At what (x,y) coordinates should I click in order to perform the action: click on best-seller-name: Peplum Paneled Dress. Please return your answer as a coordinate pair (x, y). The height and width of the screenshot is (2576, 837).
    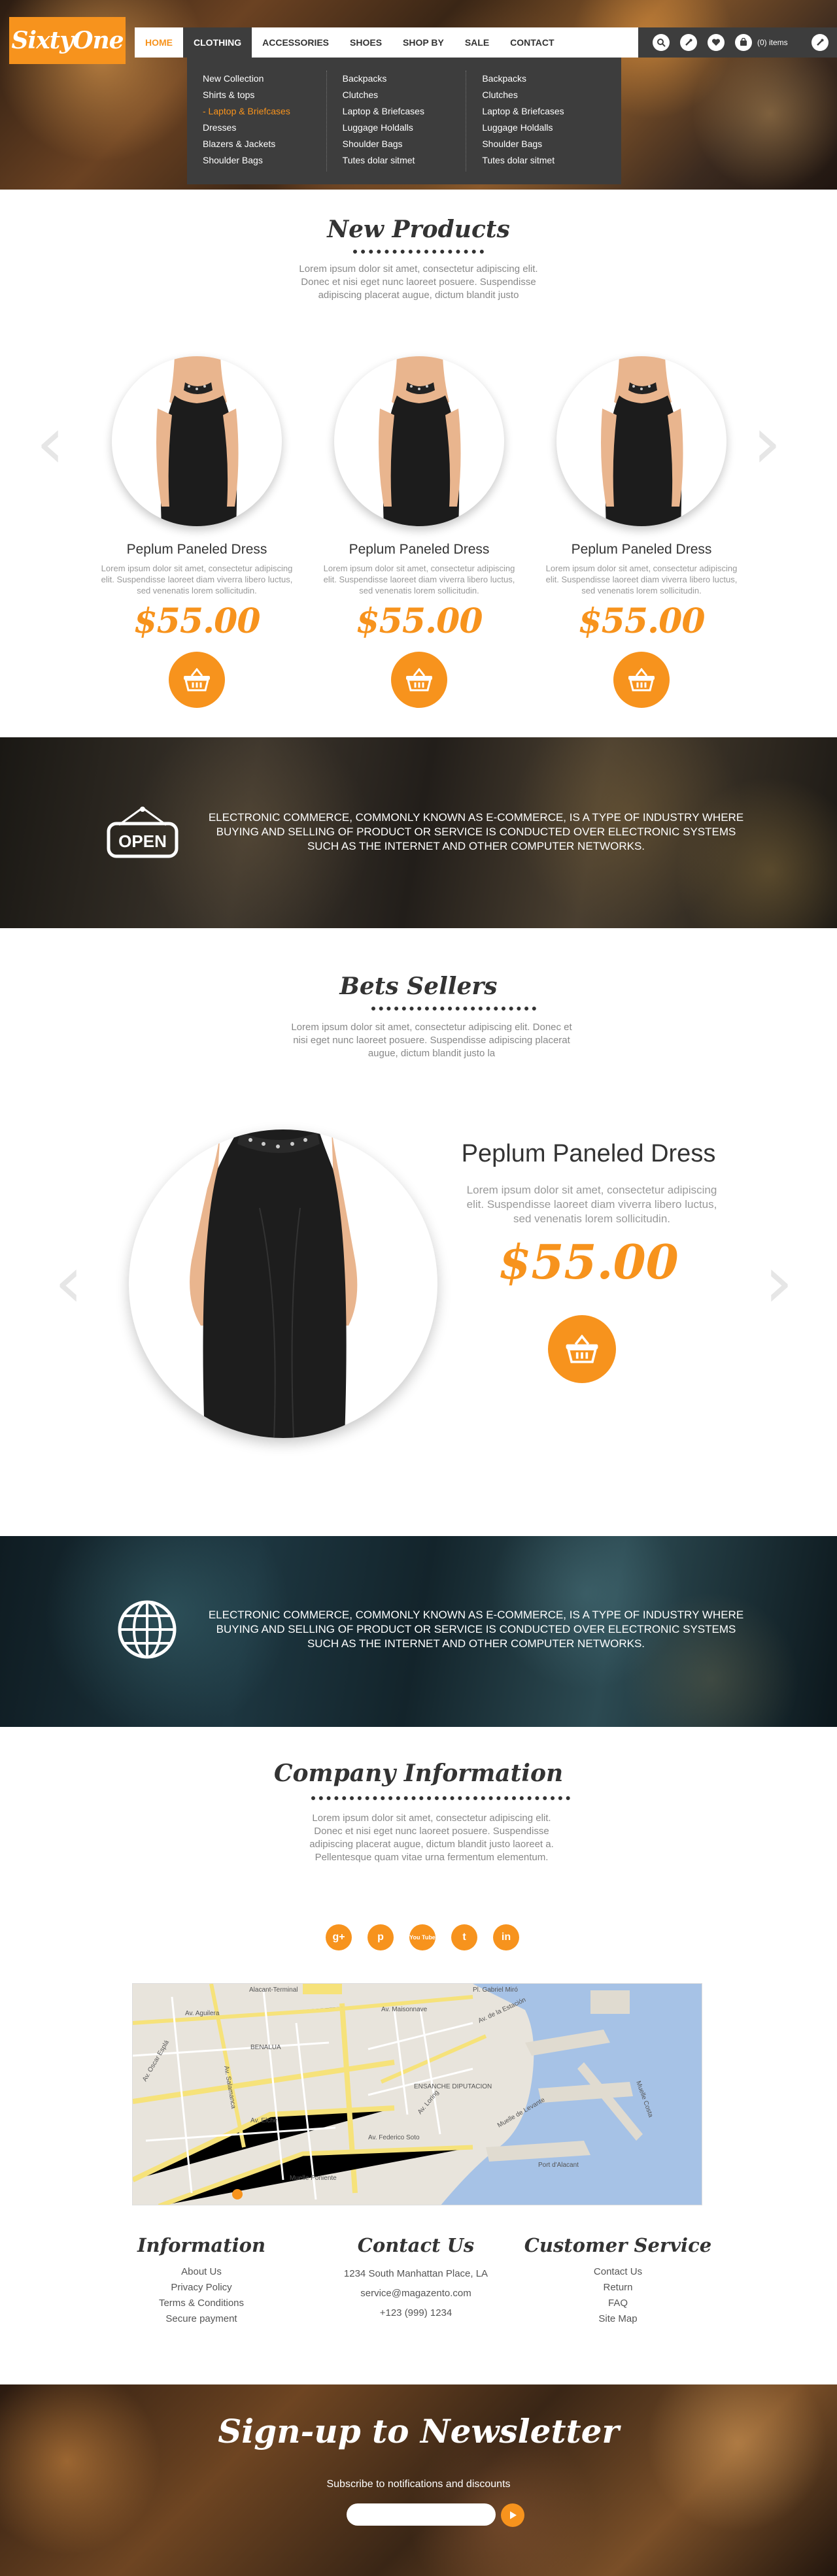
    Looking at the image, I should click on (588, 1154).